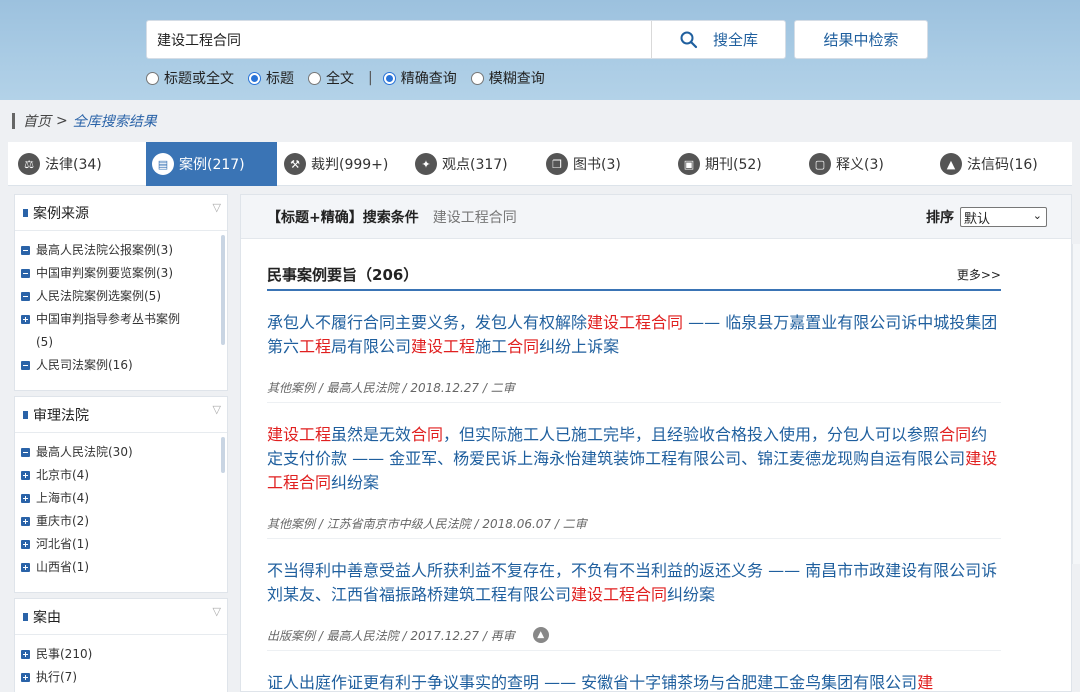 The height and width of the screenshot is (692, 1080). What do you see at coordinates (84, 365) in the screenshot?
I see `filter-label: 人民司法案例(16)` at bounding box center [84, 365].